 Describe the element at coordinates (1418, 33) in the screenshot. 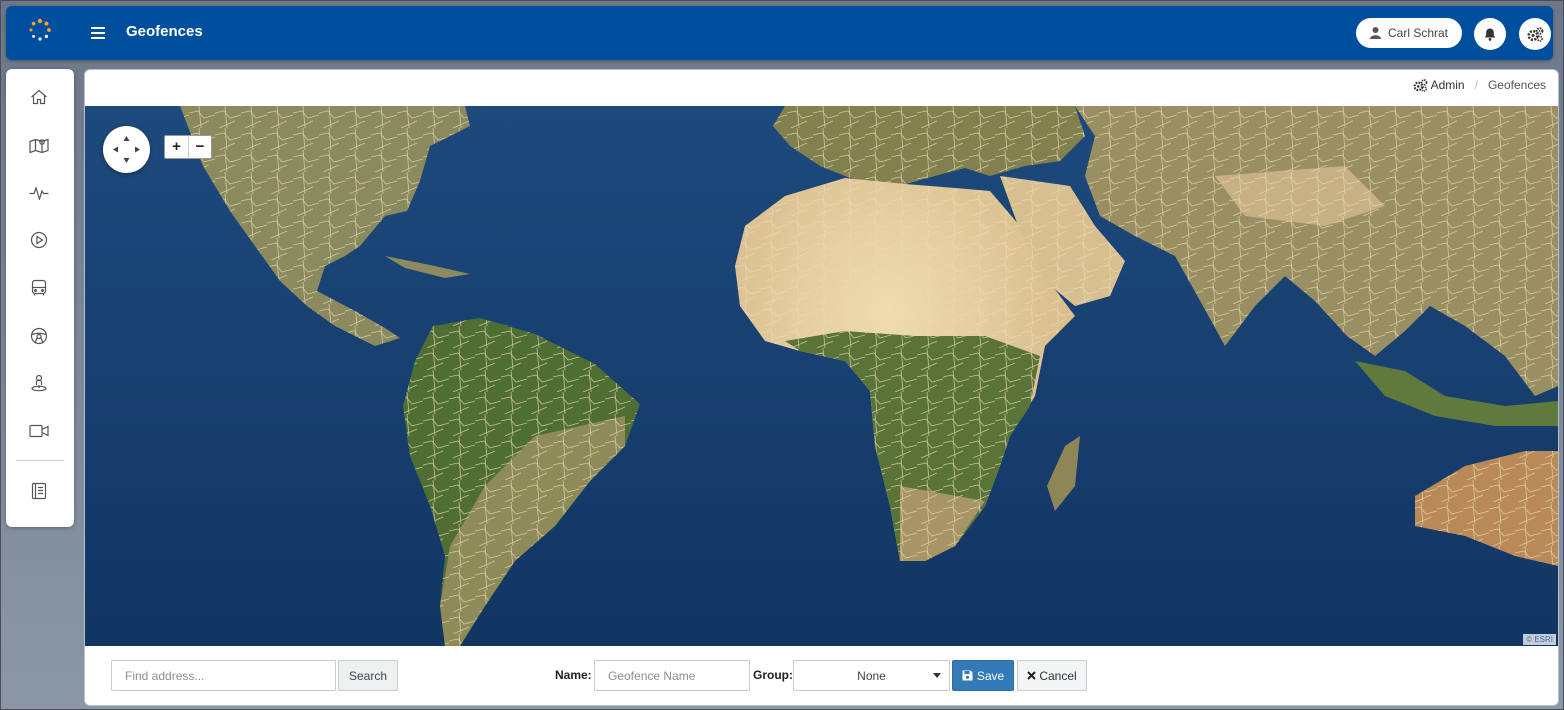

I see `user-name: Carl Schrat` at that location.